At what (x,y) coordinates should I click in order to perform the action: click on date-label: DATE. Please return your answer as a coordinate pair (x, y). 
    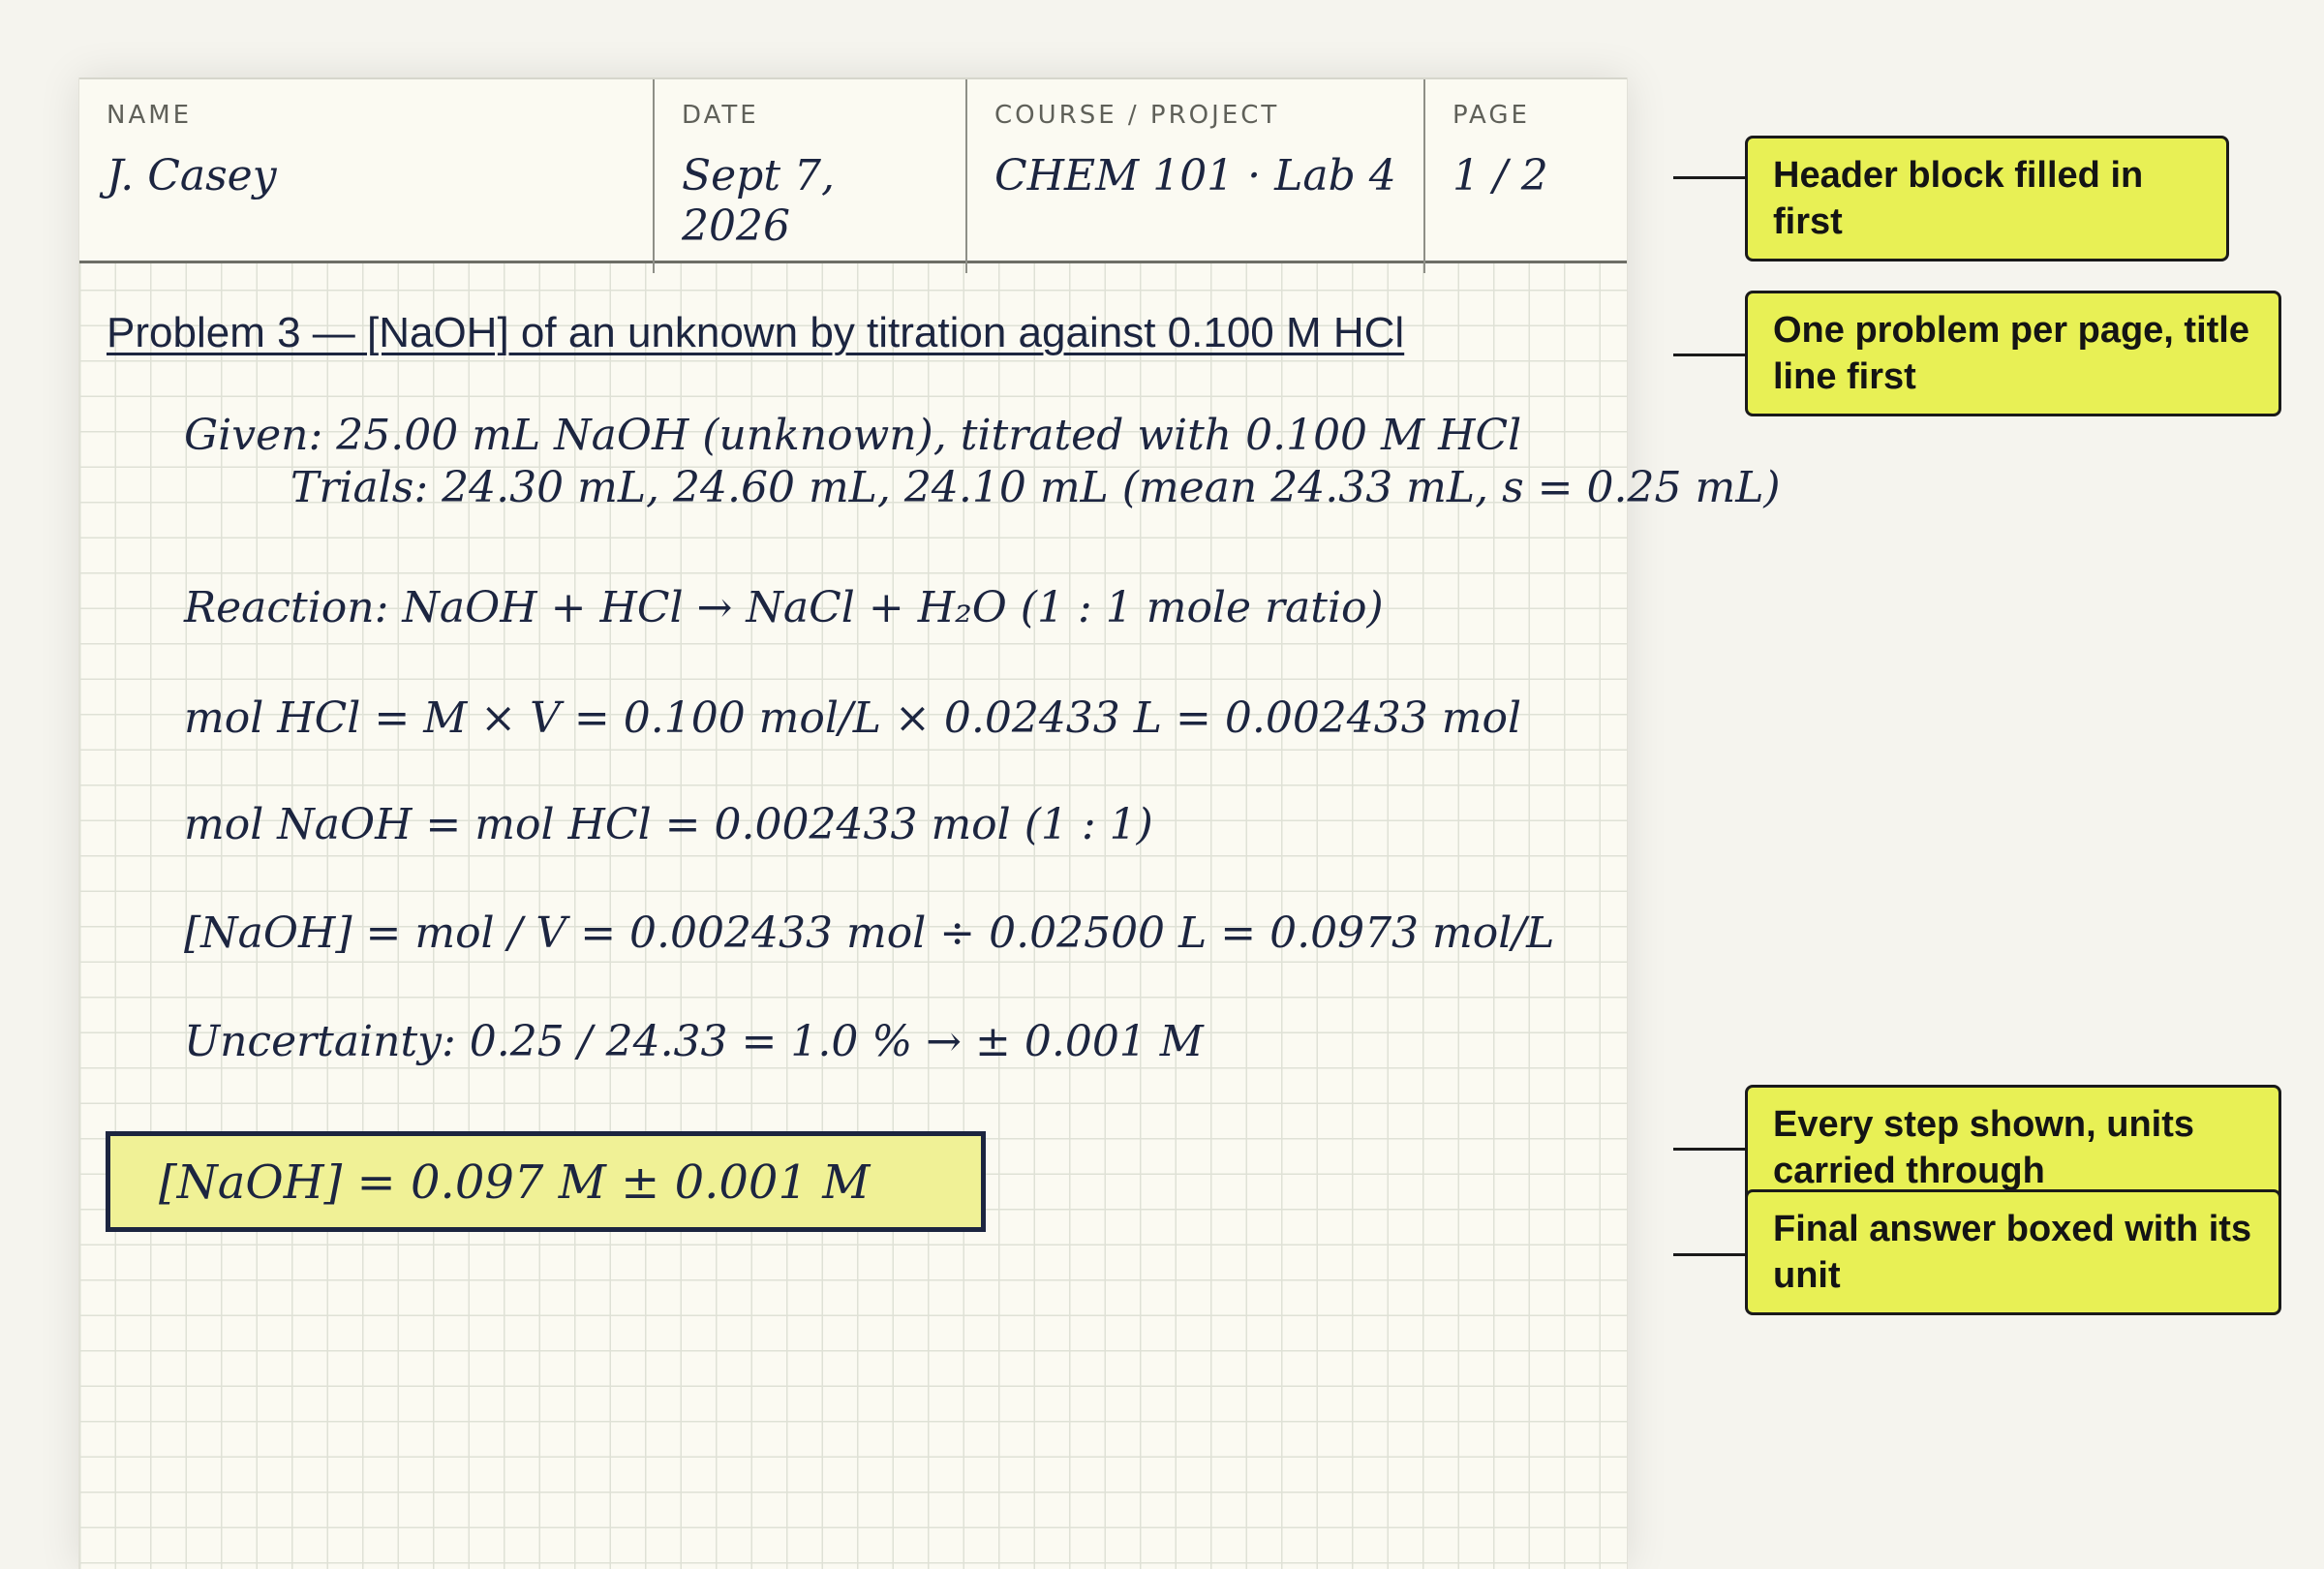
    Looking at the image, I should click on (720, 115).